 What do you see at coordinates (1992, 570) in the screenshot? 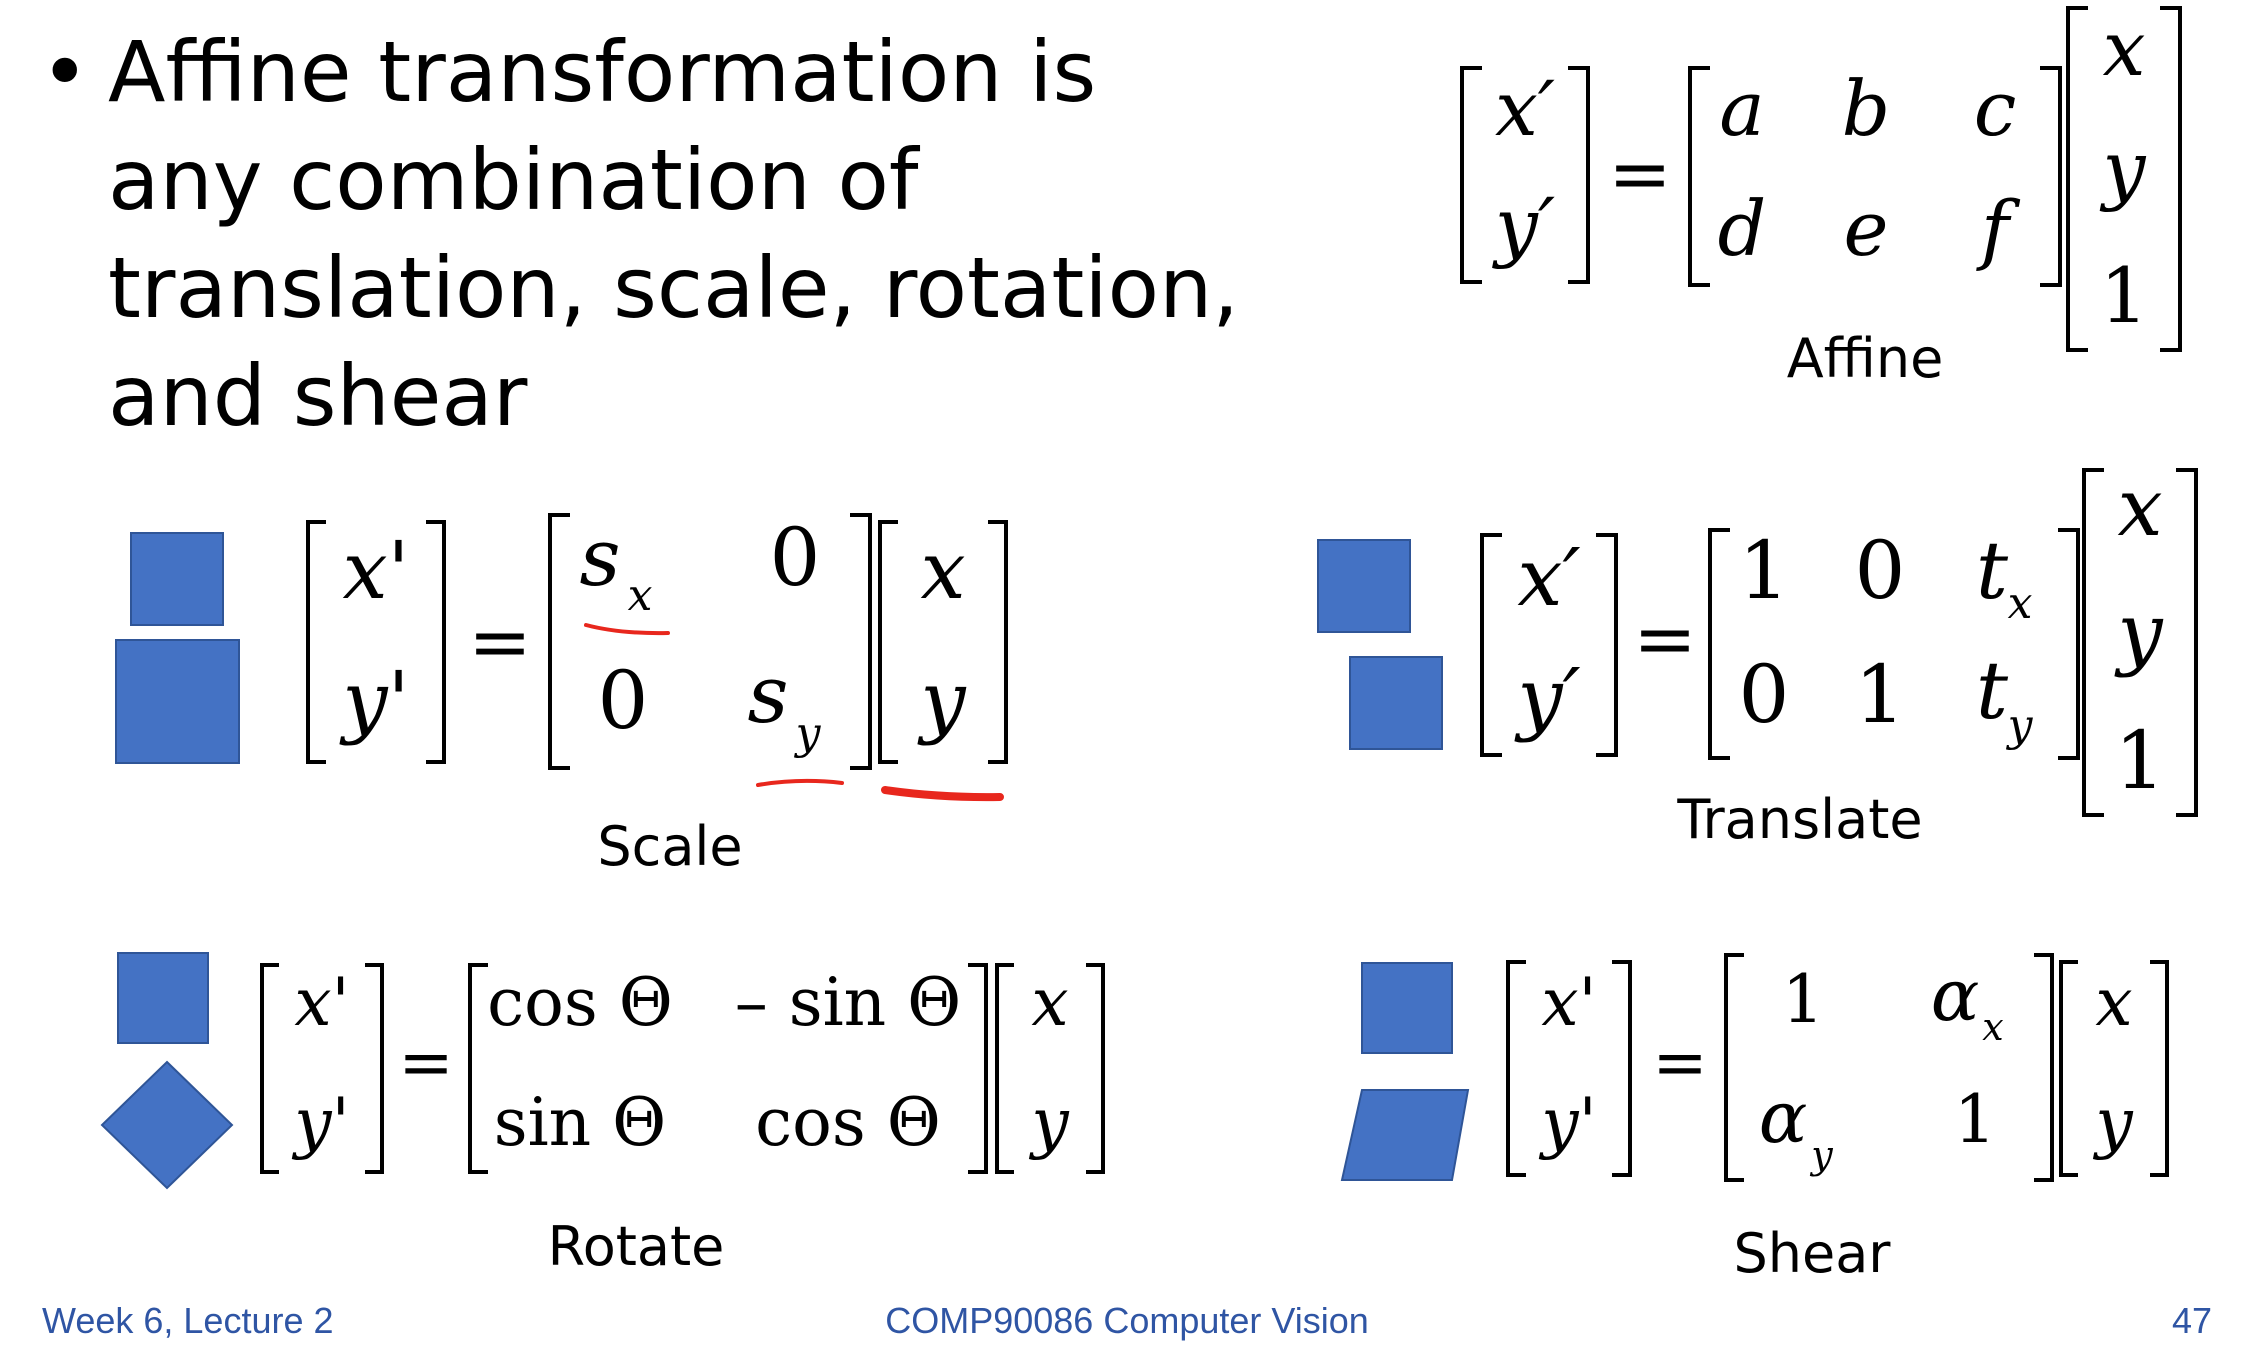
I see `translate-m-tx: t` at bounding box center [1992, 570].